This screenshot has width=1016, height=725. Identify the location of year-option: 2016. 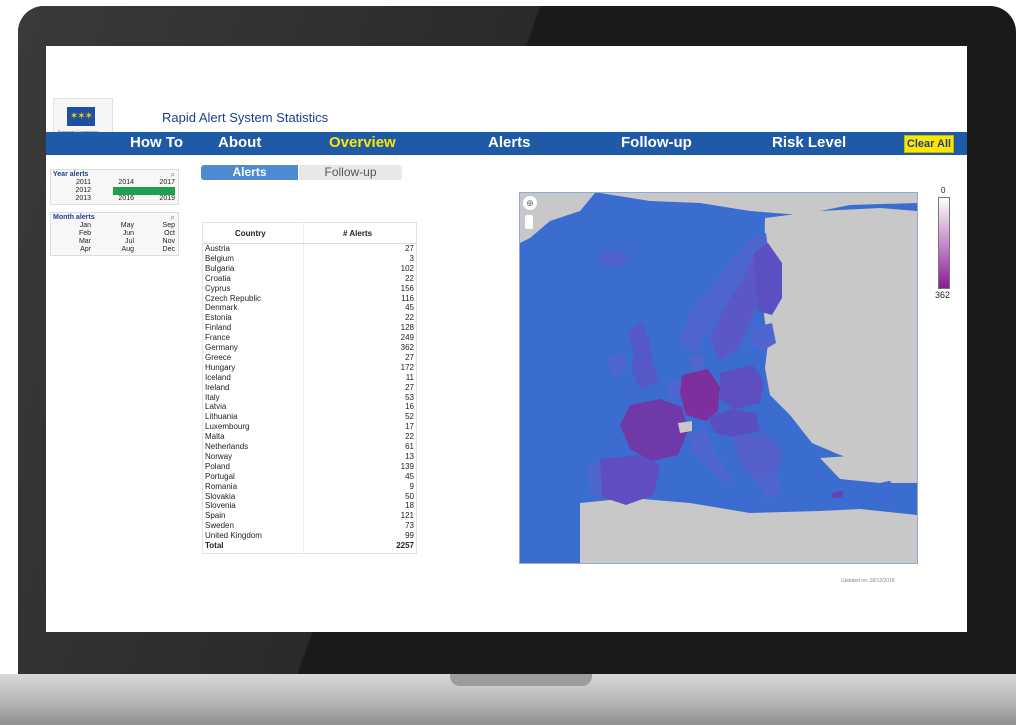
(120, 199).